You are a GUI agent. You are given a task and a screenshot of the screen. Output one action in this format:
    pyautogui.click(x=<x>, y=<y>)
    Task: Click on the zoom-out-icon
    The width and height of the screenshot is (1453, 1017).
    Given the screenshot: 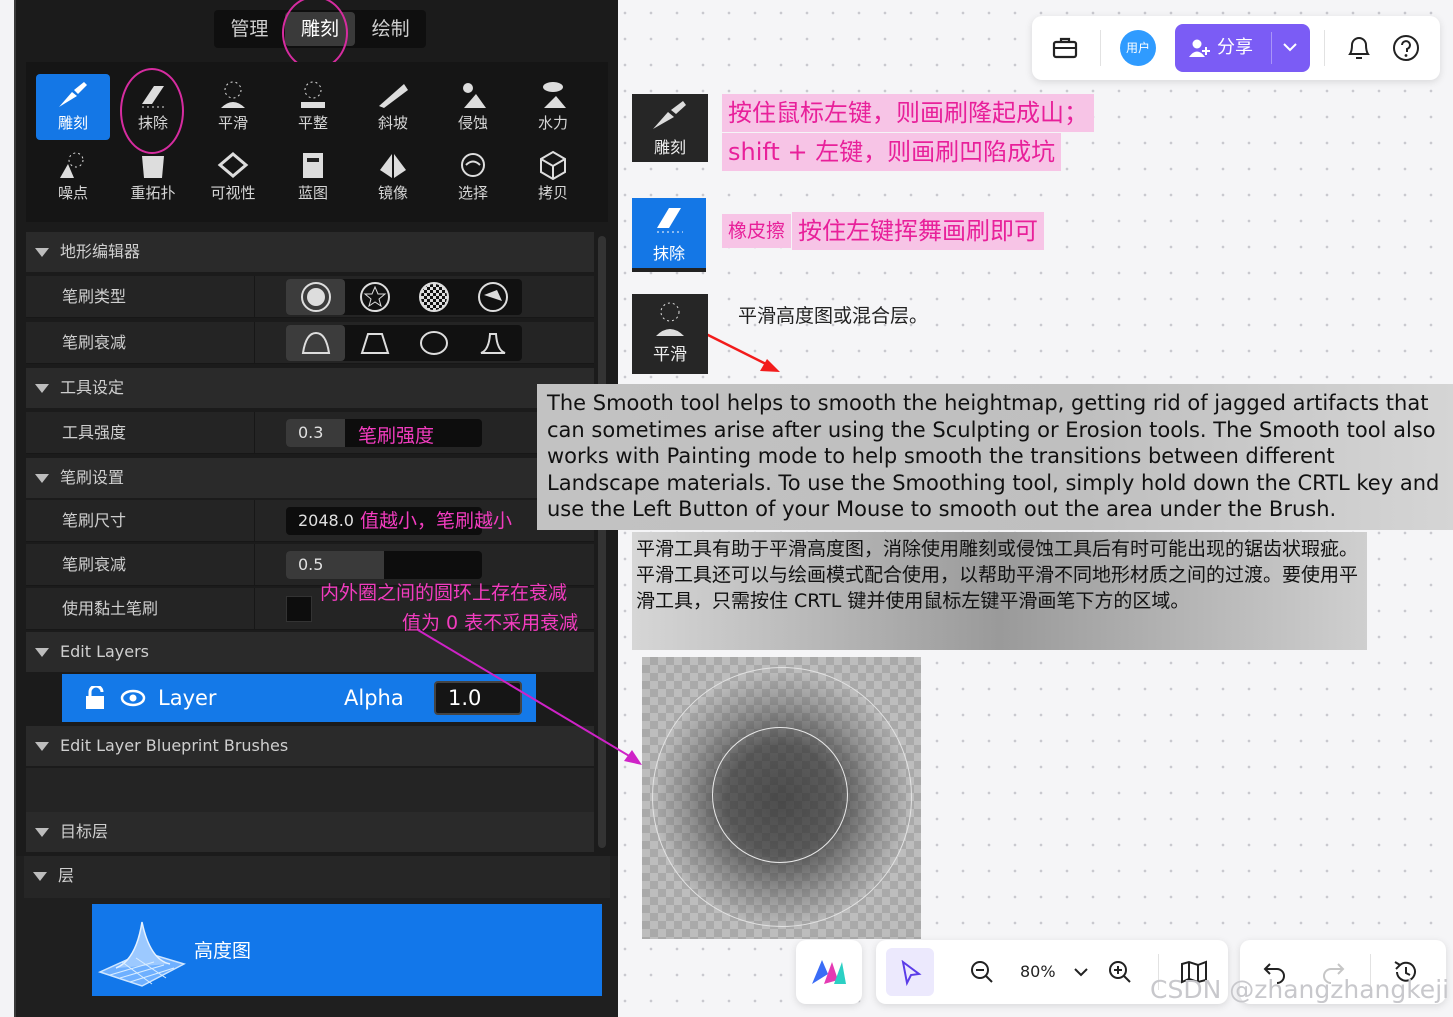 What is the action you would take?
    pyautogui.click(x=982, y=972)
    